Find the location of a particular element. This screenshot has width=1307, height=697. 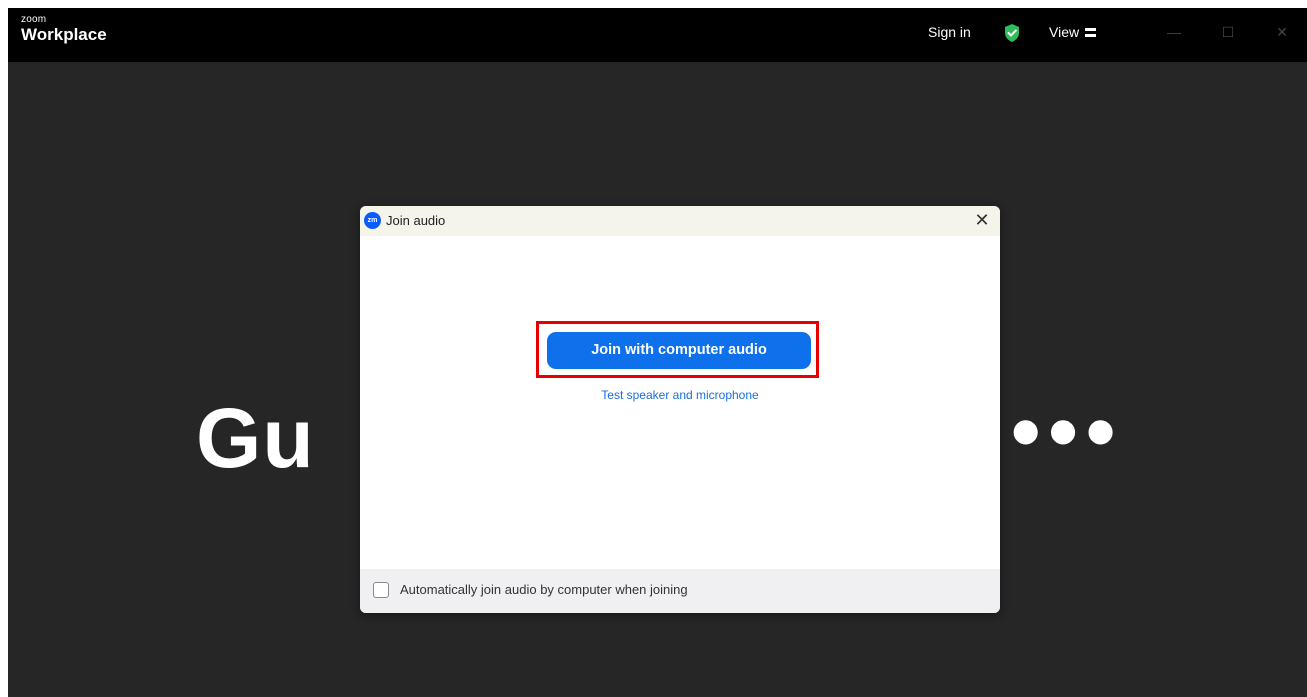

view-label: View is located at coordinates (1064, 32).